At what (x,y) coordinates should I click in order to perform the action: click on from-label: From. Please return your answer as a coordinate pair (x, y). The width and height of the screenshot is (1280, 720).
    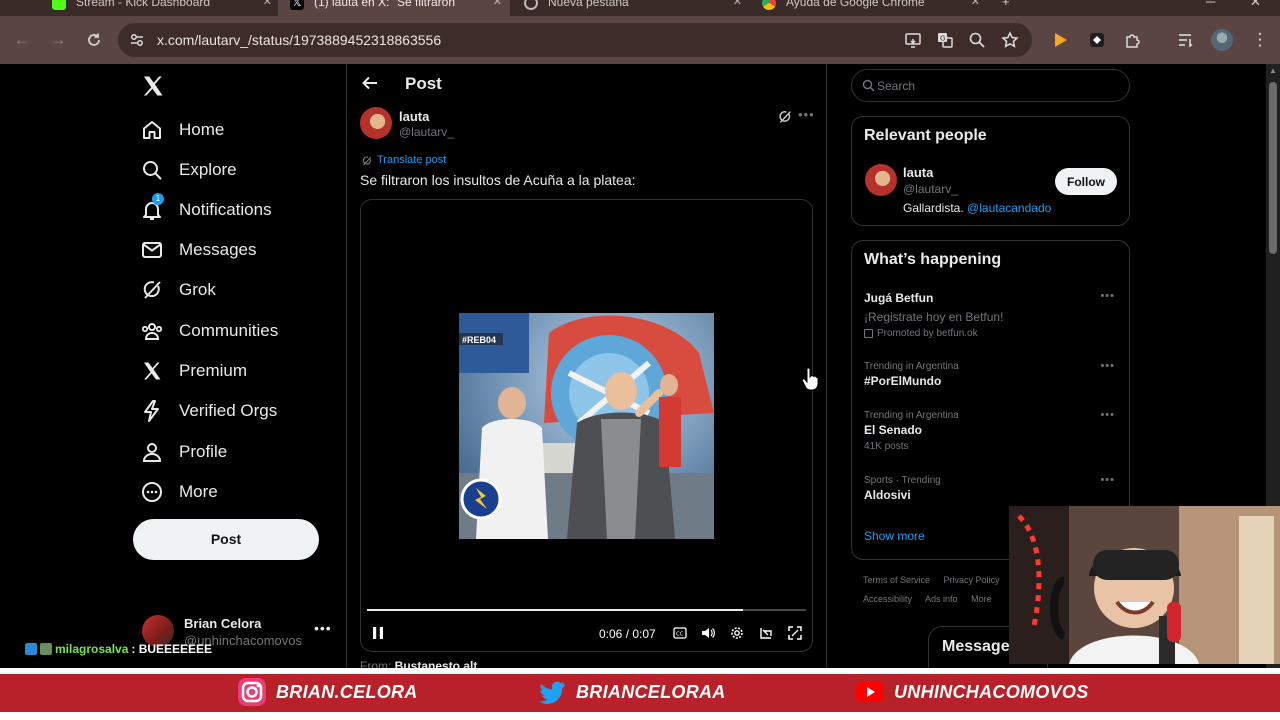
    Looking at the image, I should click on (374, 663).